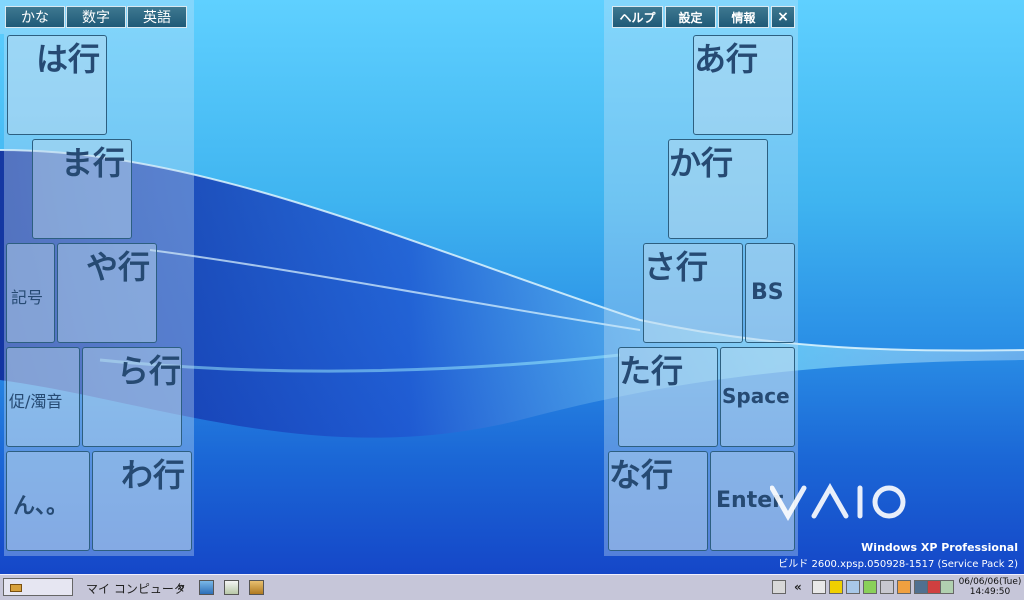 This screenshot has height=600, width=1024. I want to click on key-backspace: BS, so click(770, 293).